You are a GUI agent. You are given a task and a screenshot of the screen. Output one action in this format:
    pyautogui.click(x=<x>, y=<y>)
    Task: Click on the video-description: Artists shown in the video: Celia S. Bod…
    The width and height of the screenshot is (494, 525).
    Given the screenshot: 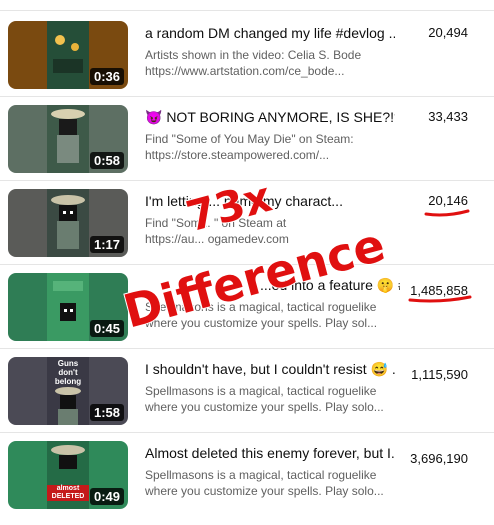 What is the action you would take?
    pyautogui.click(x=253, y=63)
    